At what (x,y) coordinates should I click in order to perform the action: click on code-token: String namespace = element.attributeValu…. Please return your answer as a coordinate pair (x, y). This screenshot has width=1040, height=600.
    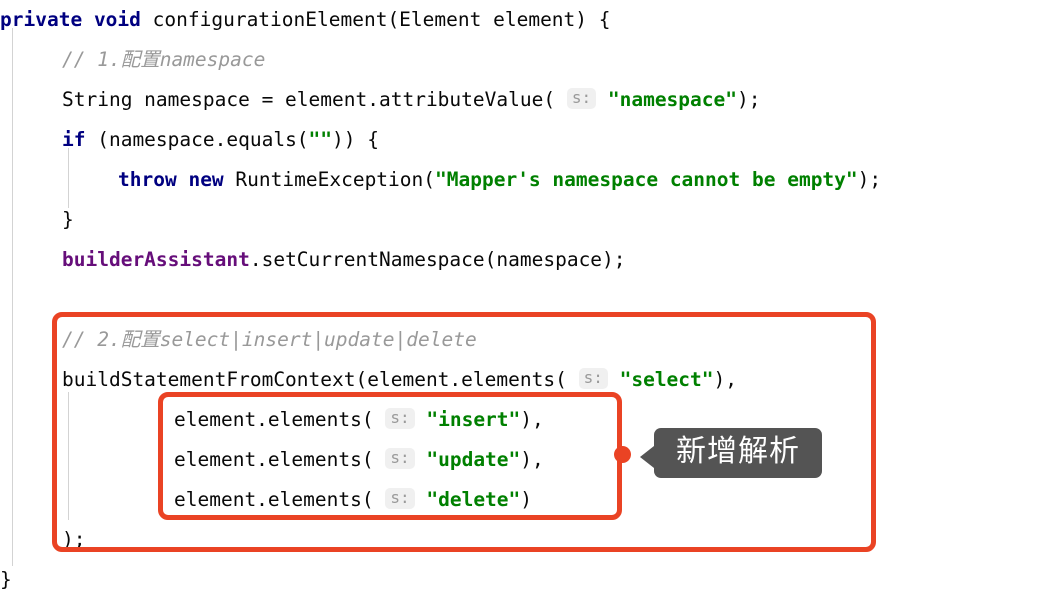
    Looking at the image, I should click on (309, 99).